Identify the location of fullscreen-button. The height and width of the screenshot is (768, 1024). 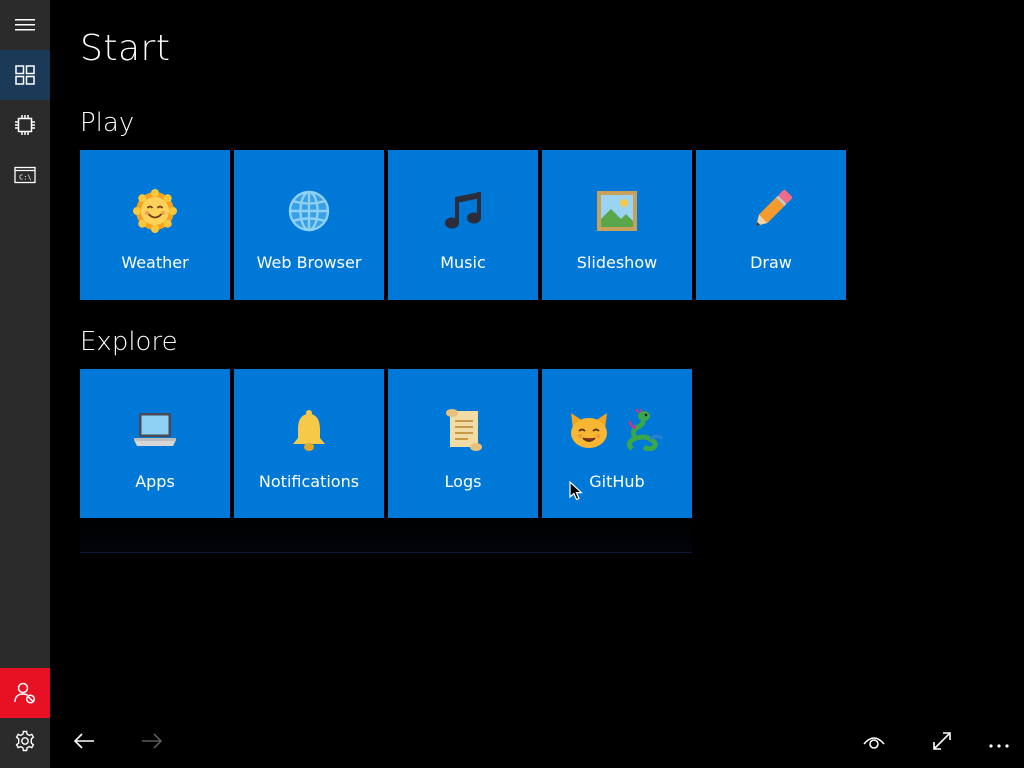
(942, 743).